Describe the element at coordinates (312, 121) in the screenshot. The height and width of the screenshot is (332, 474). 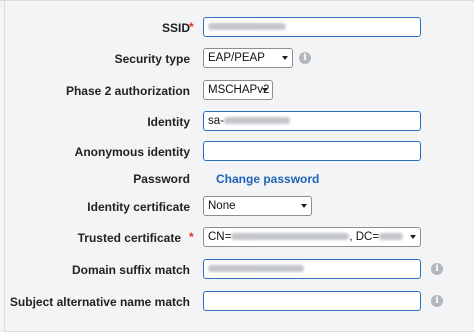
I see `identity-input: sa-` at that location.